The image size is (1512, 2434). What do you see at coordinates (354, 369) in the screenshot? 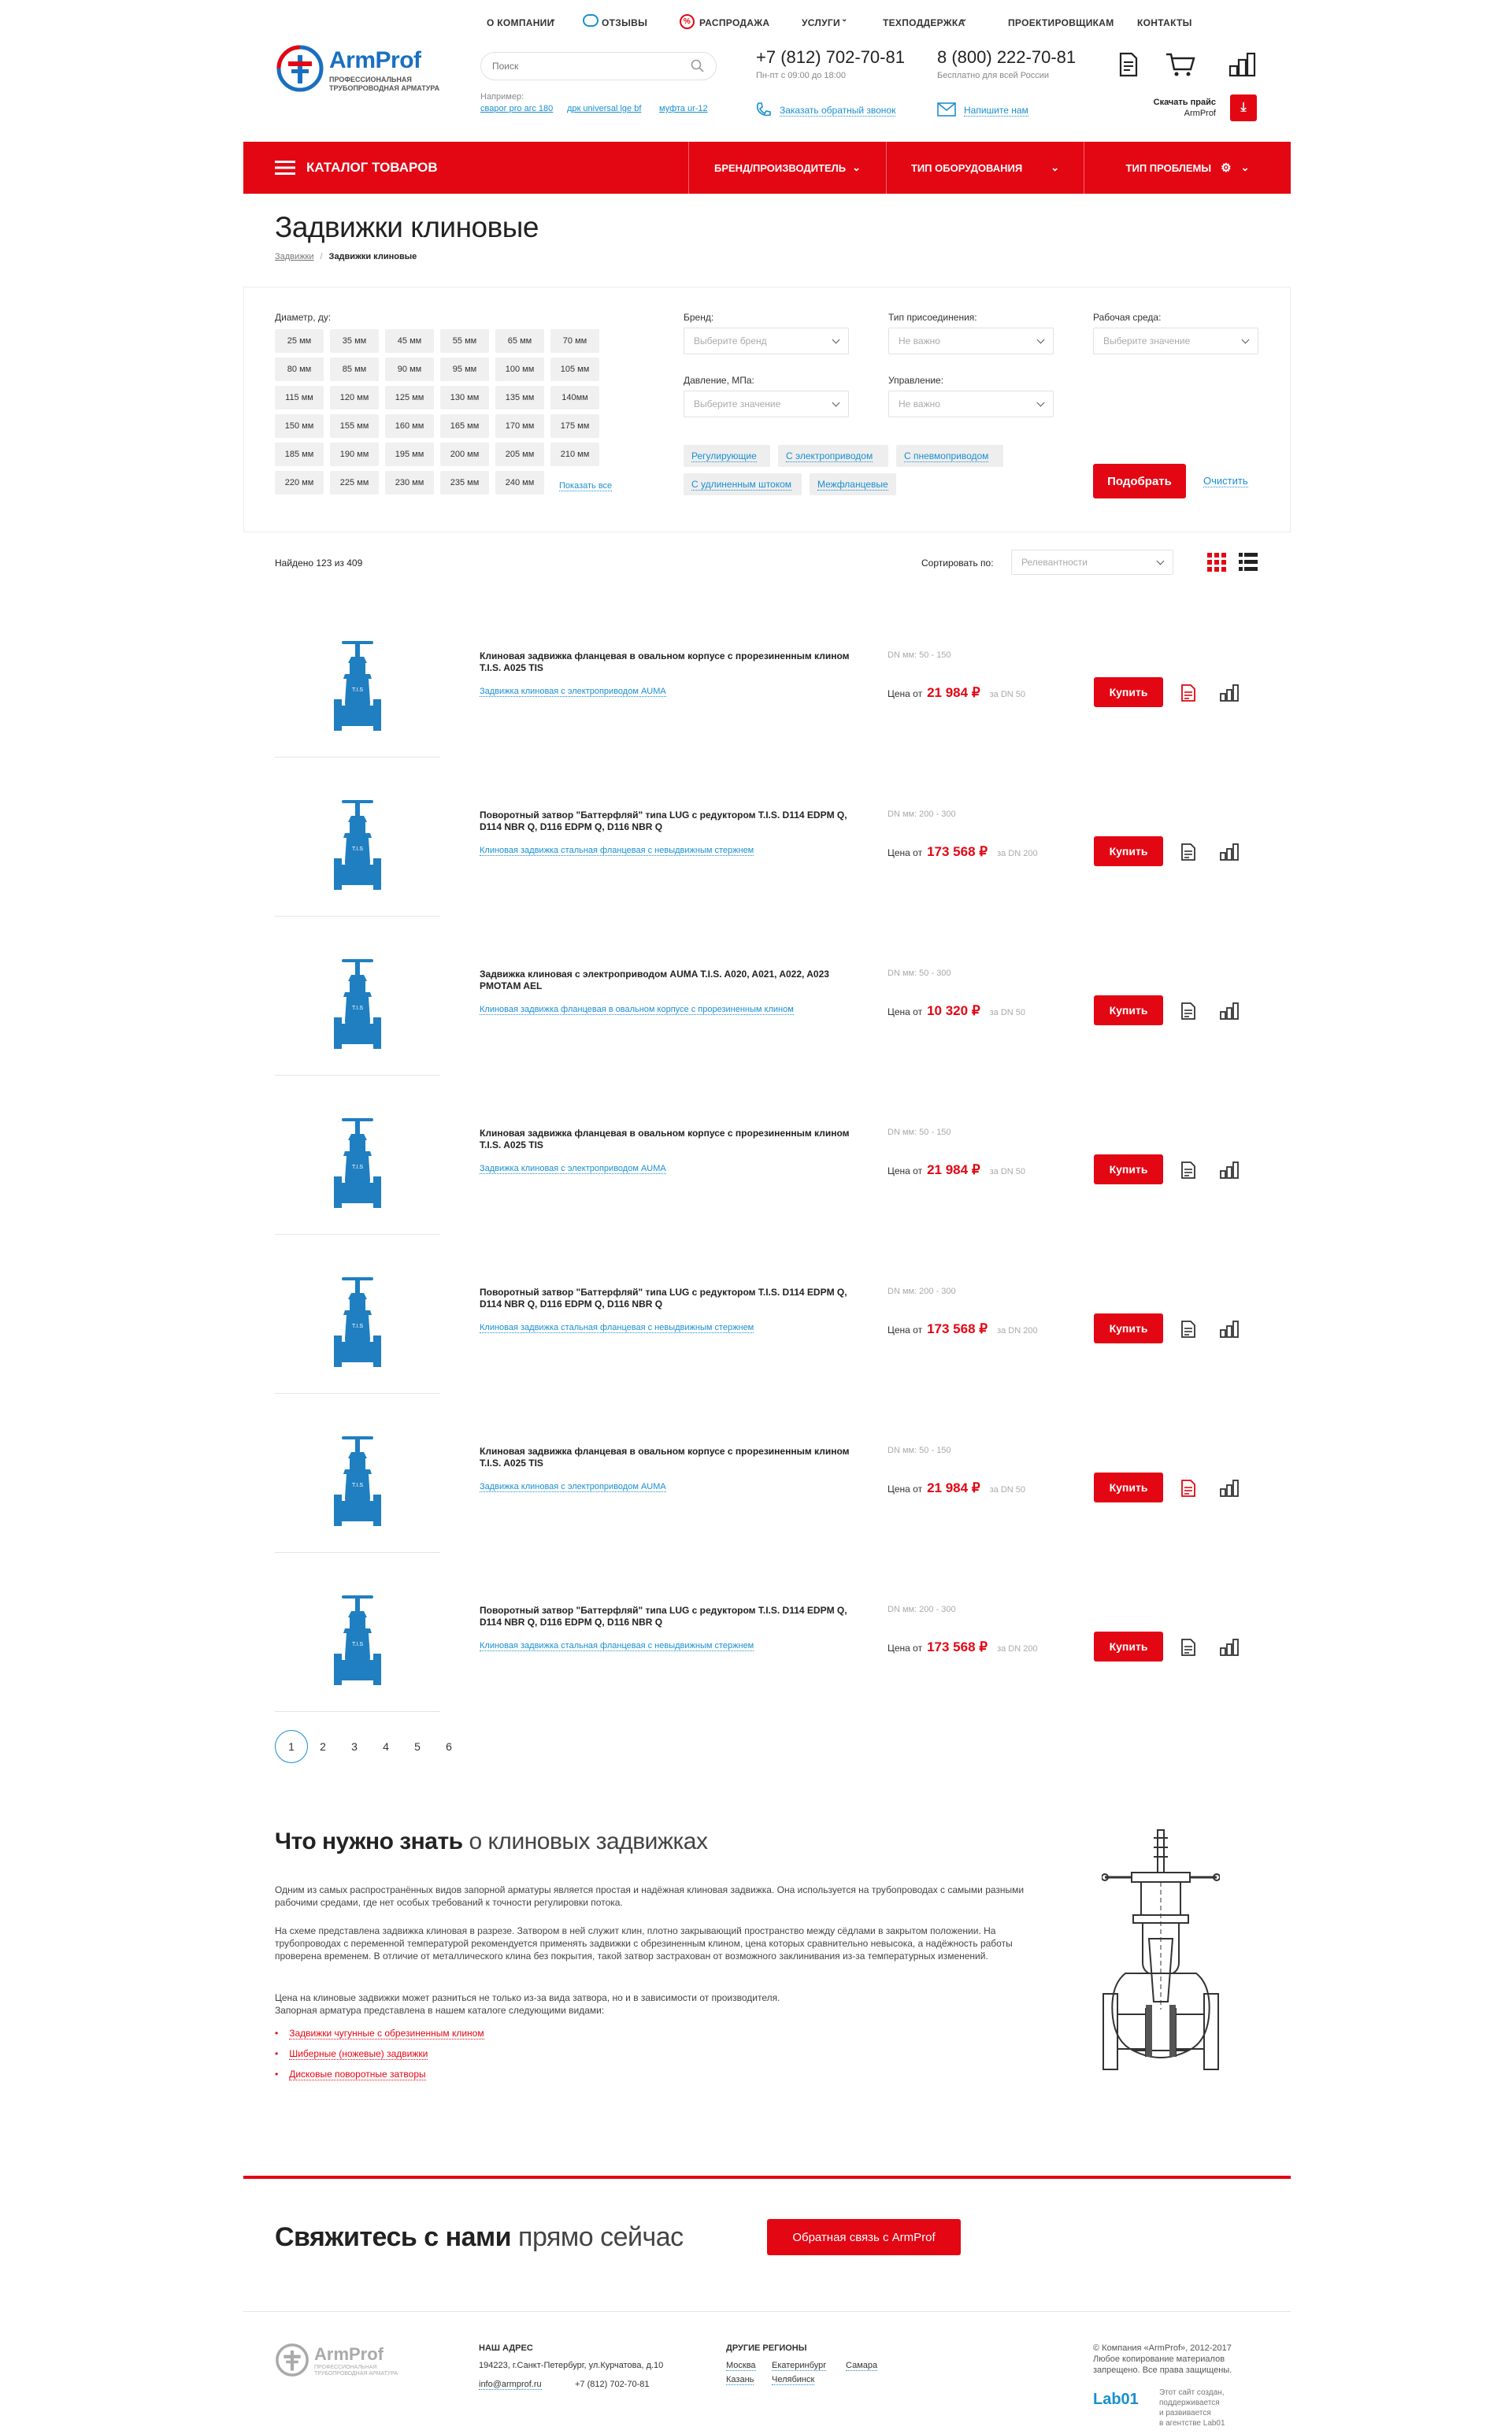
I see `diameter-option: 85 мм` at bounding box center [354, 369].